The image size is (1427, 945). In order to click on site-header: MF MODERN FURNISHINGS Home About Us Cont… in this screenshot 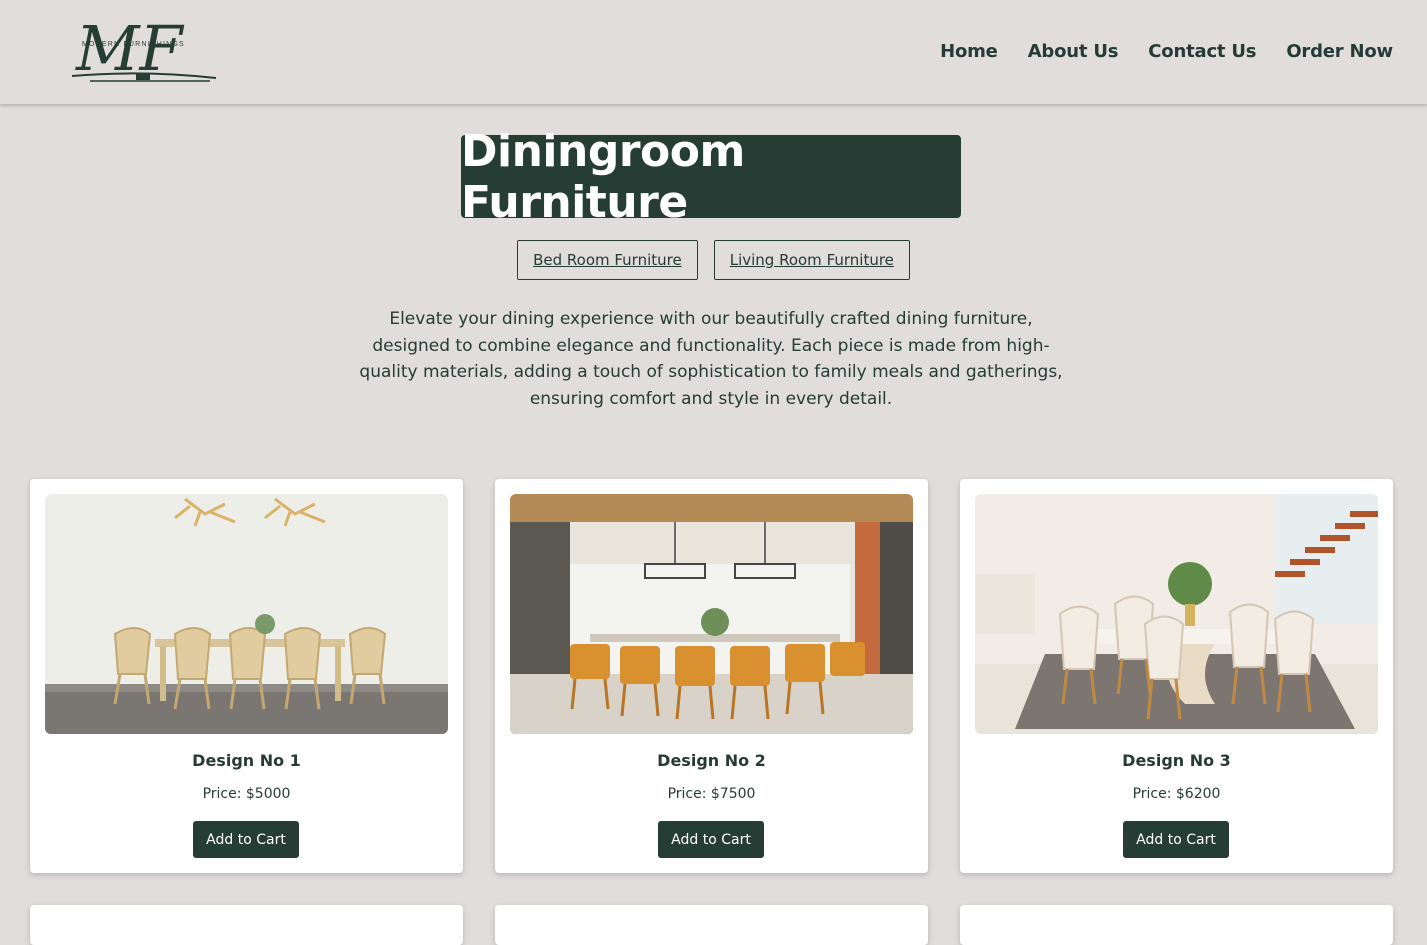, I will do `click(713, 52)`.